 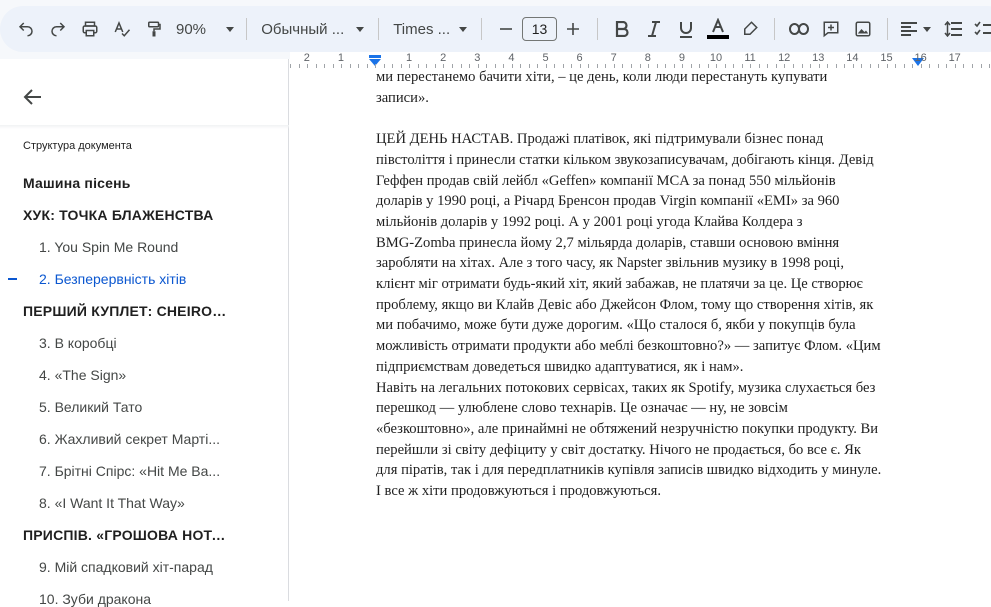 I want to click on align-button, so click(x=916, y=29).